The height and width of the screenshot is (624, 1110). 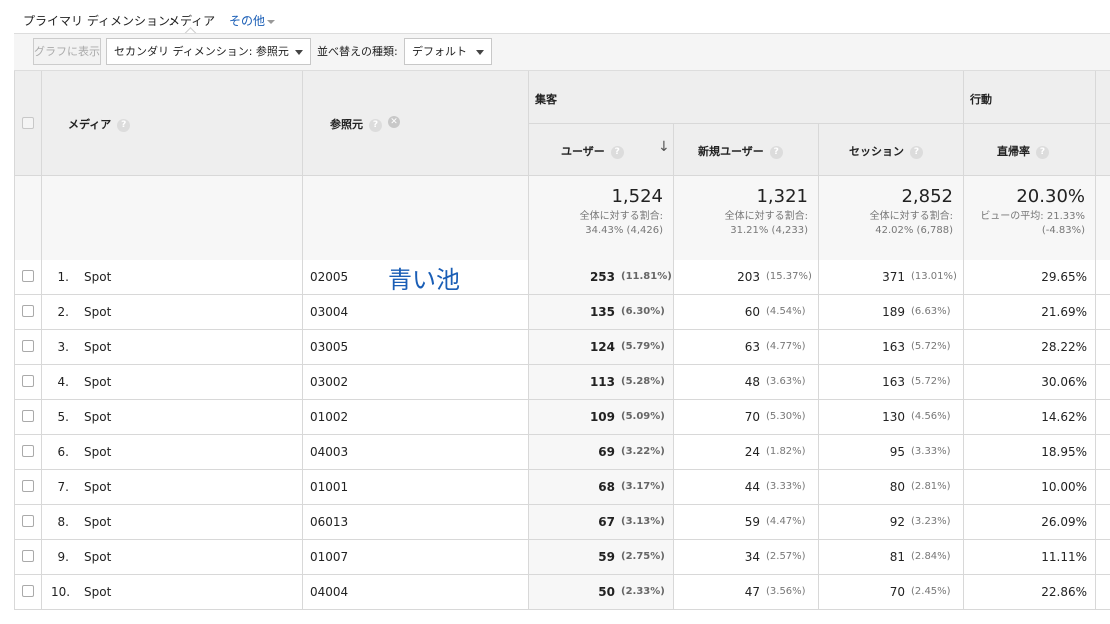 I want to click on primary-dimension-label: プライマリ ディメンション:, so click(x=99, y=21).